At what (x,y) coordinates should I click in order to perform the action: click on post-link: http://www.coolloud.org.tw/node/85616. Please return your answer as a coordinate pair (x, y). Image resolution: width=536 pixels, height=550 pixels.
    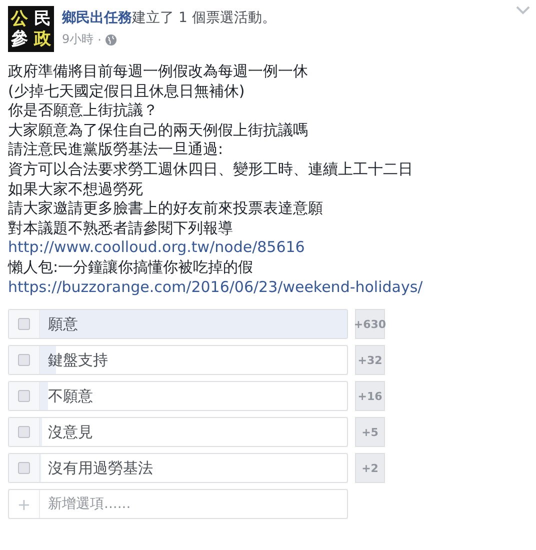
    Looking at the image, I should click on (156, 248).